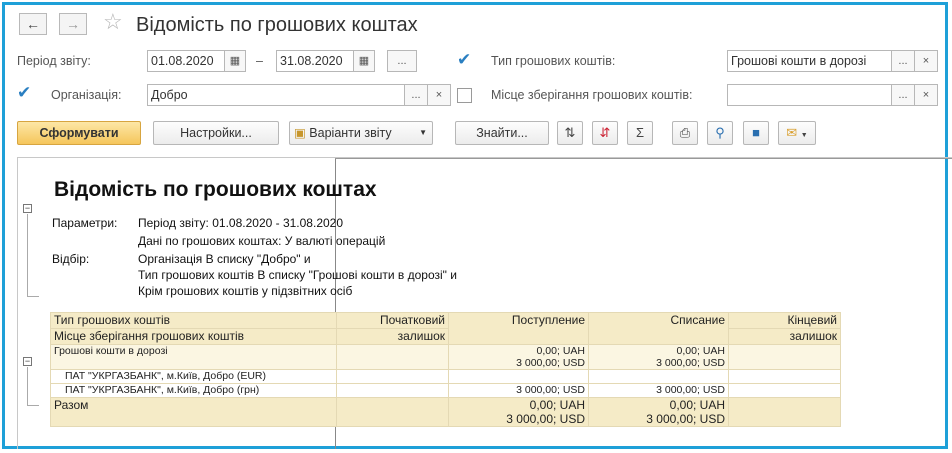 The height and width of the screenshot is (453, 952). I want to click on sort-desc-icon: ⇵, so click(605, 132).